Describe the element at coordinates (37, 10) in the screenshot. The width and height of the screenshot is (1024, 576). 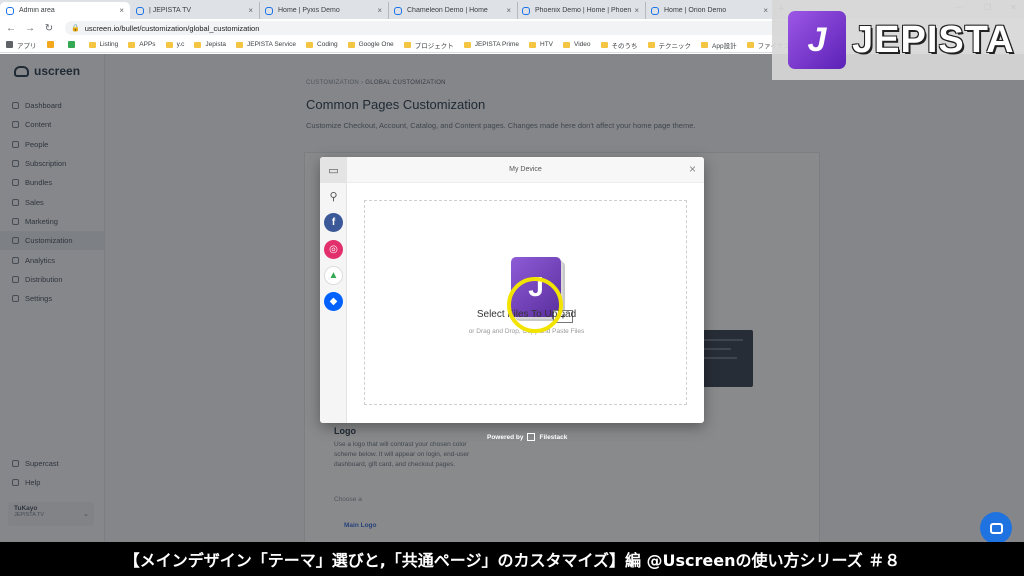
I see `tab-label: Admin area` at that location.